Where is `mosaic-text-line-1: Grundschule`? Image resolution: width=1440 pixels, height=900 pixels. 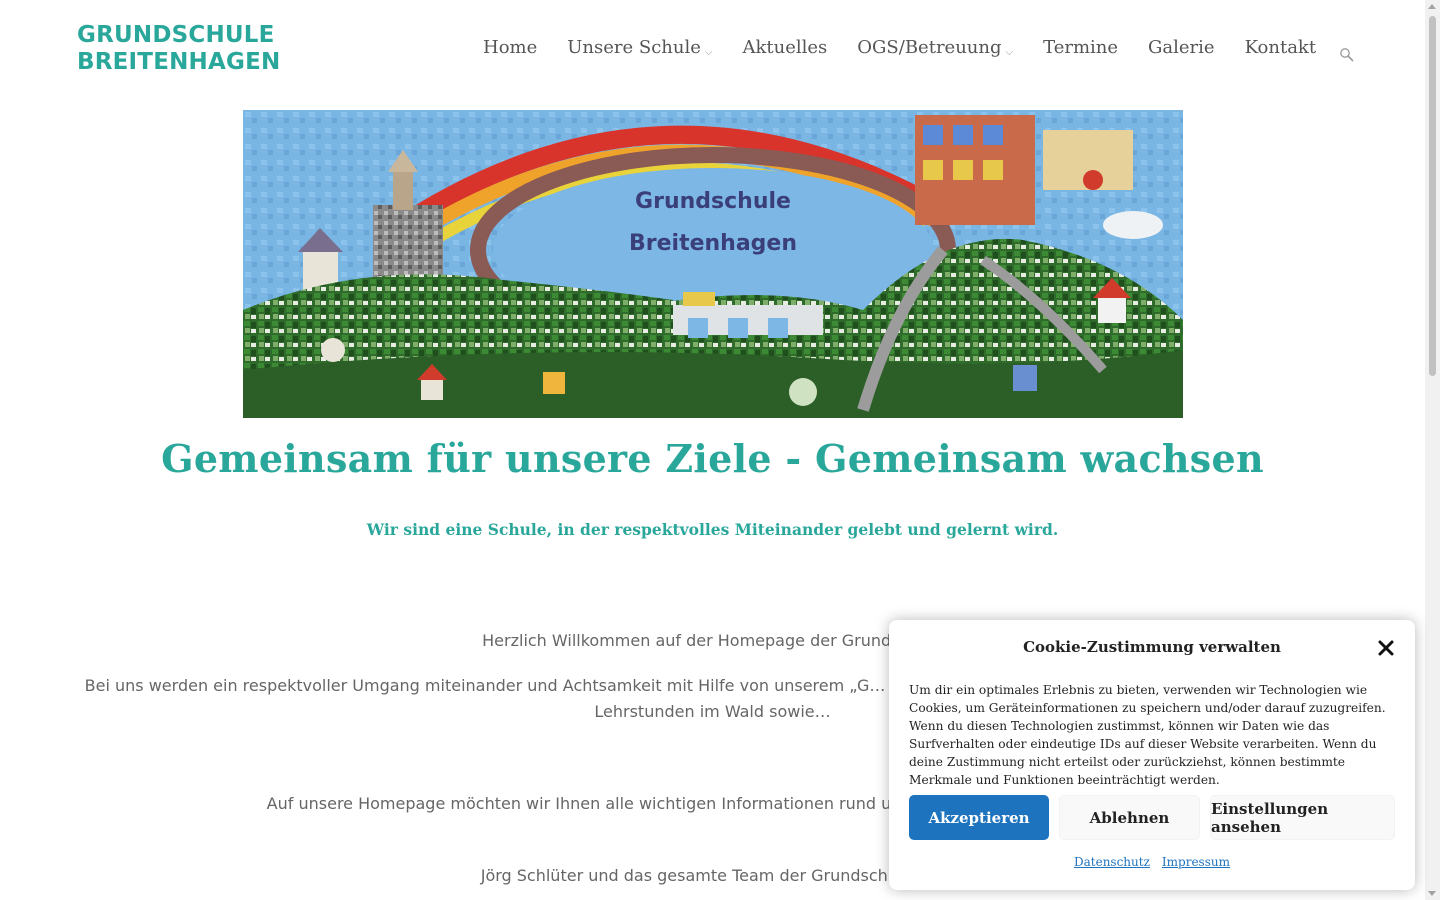
mosaic-text-line-1: Grundschule is located at coordinates (713, 201).